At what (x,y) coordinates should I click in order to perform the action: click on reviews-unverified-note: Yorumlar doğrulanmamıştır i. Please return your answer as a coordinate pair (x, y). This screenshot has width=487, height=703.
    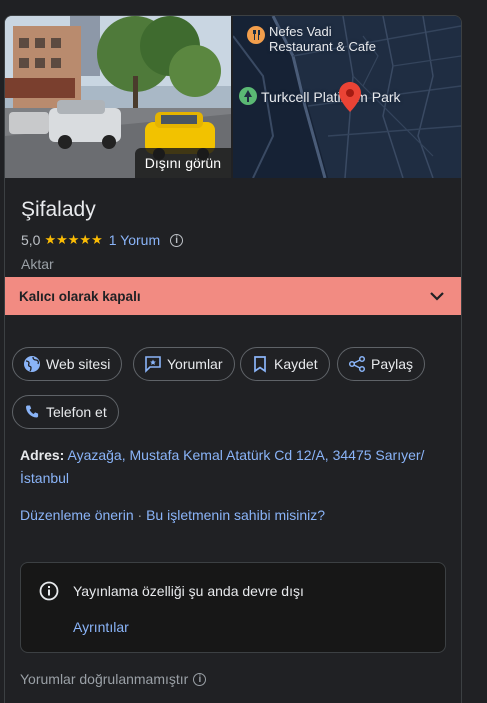
    Looking at the image, I should click on (113, 679).